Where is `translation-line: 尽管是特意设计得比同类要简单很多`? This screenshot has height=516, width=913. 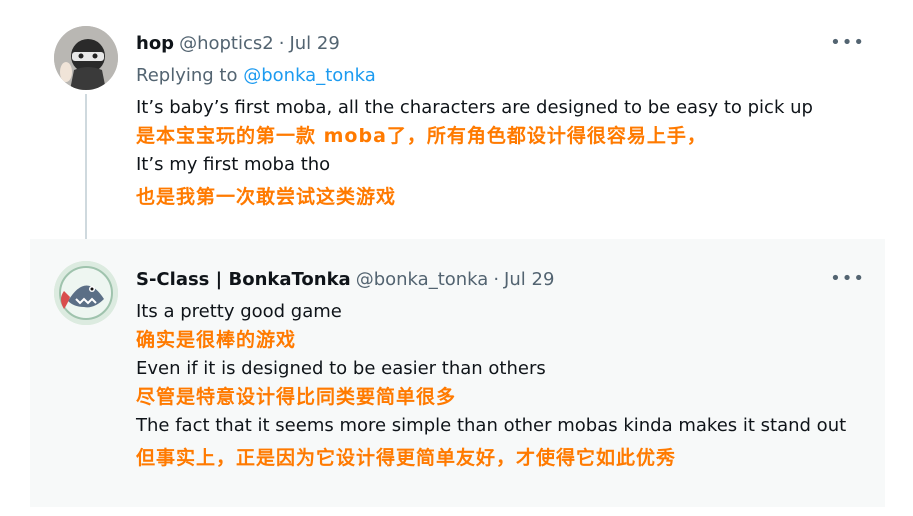
translation-line: 尽管是特意设计得比同类要简单很多 is located at coordinates (296, 397).